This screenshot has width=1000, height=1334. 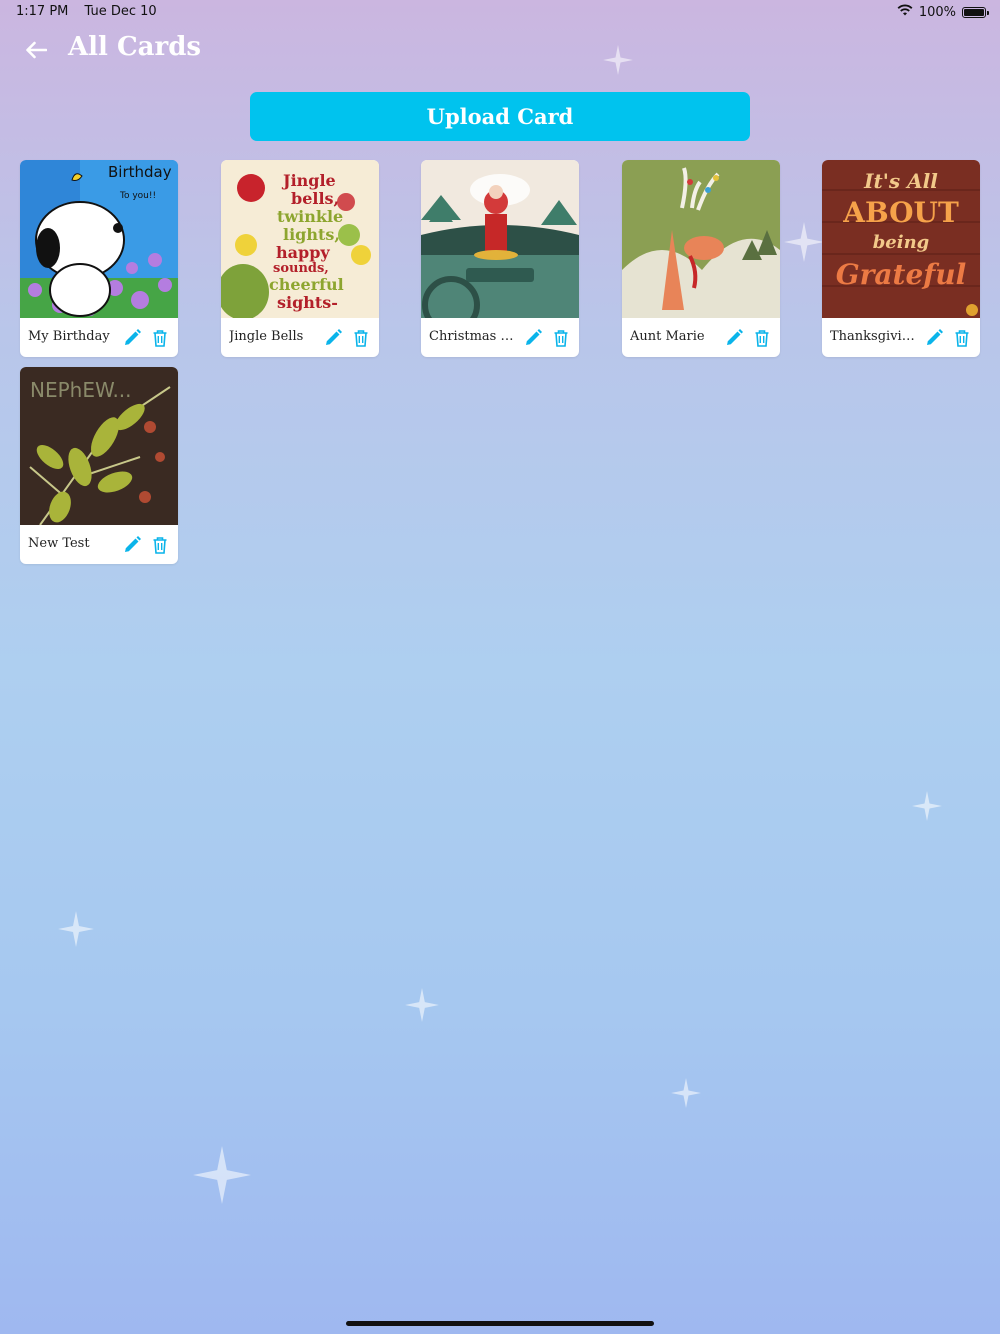 I want to click on thumb-text: Jingle, so click(x=308, y=180).